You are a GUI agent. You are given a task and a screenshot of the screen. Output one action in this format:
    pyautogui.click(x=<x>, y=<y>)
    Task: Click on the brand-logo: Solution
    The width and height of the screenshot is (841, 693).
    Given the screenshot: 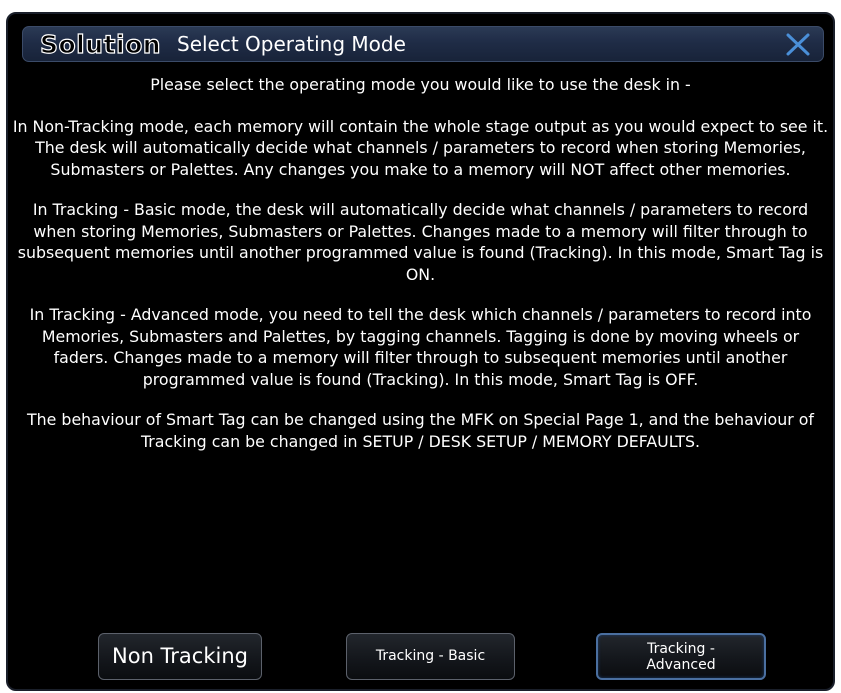 What is the action you would take?
    pyautogui.click(x=100, y=44)
    